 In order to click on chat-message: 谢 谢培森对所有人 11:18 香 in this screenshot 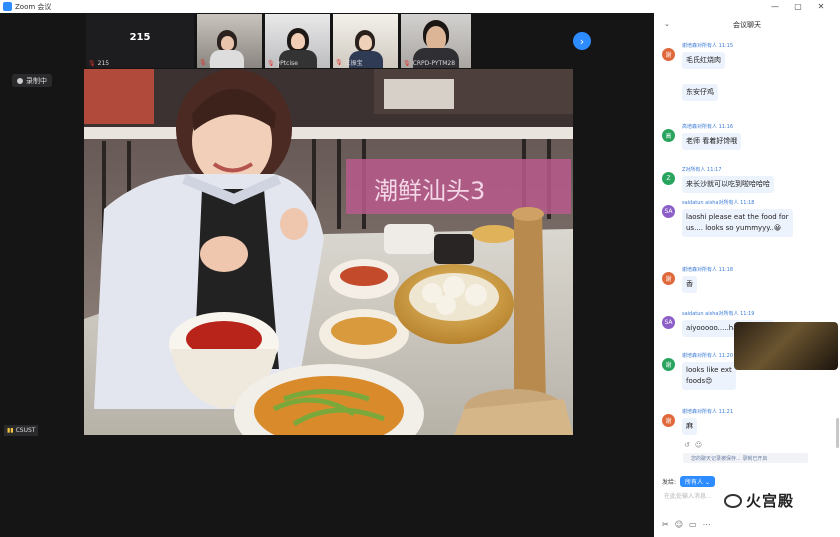, I will do `click(750, 281)`.